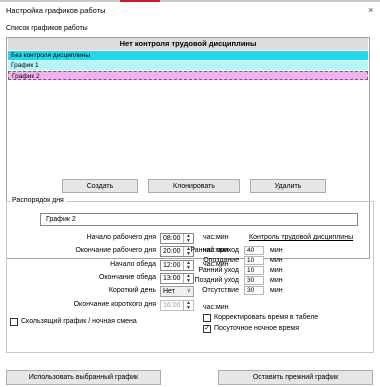 The image size is (380, 387). I want to click on lunch-end-input: 13:00 ▲ ▼, so click(177, 278).